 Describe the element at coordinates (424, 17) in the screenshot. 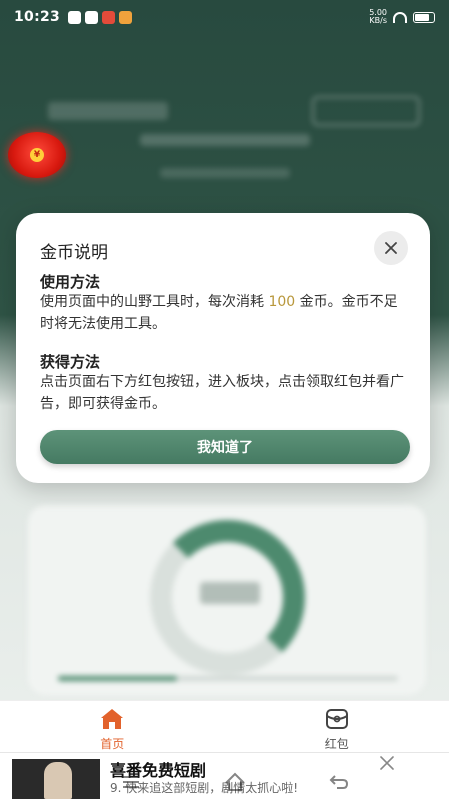

I see `battery-icon` at that location.